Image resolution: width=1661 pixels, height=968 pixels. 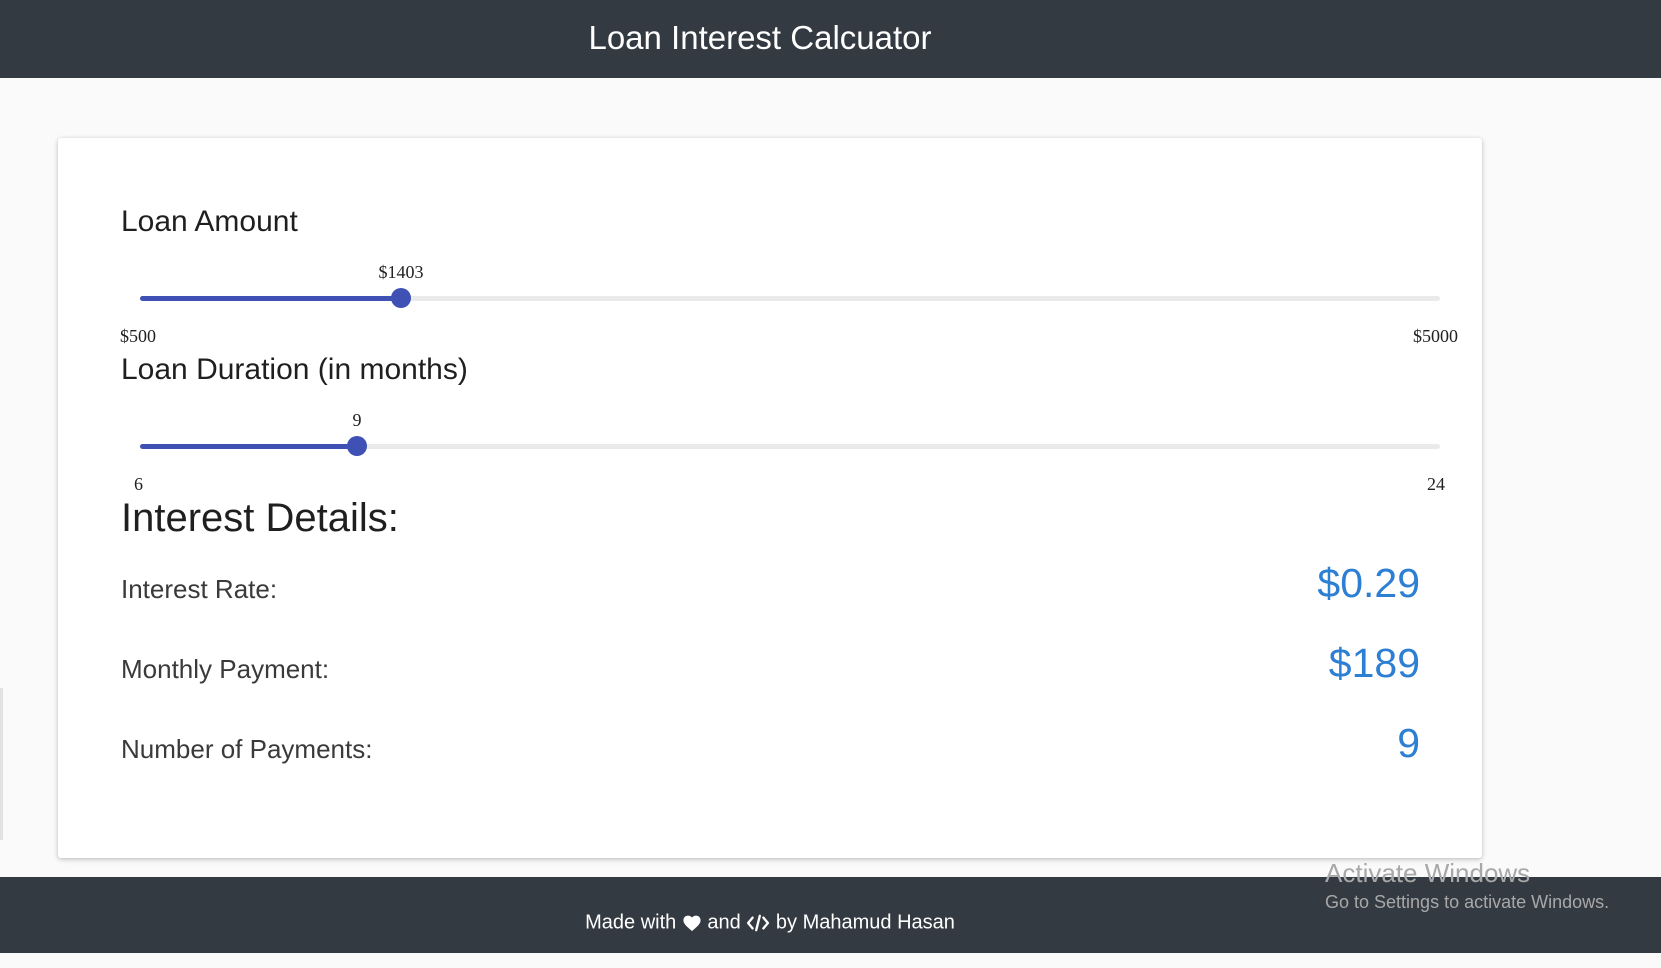 What do you see at coordinates (247, 749) in the screenshot?
I see `num-payments-label: Number of Payments:` at bounding box center [247, 749].